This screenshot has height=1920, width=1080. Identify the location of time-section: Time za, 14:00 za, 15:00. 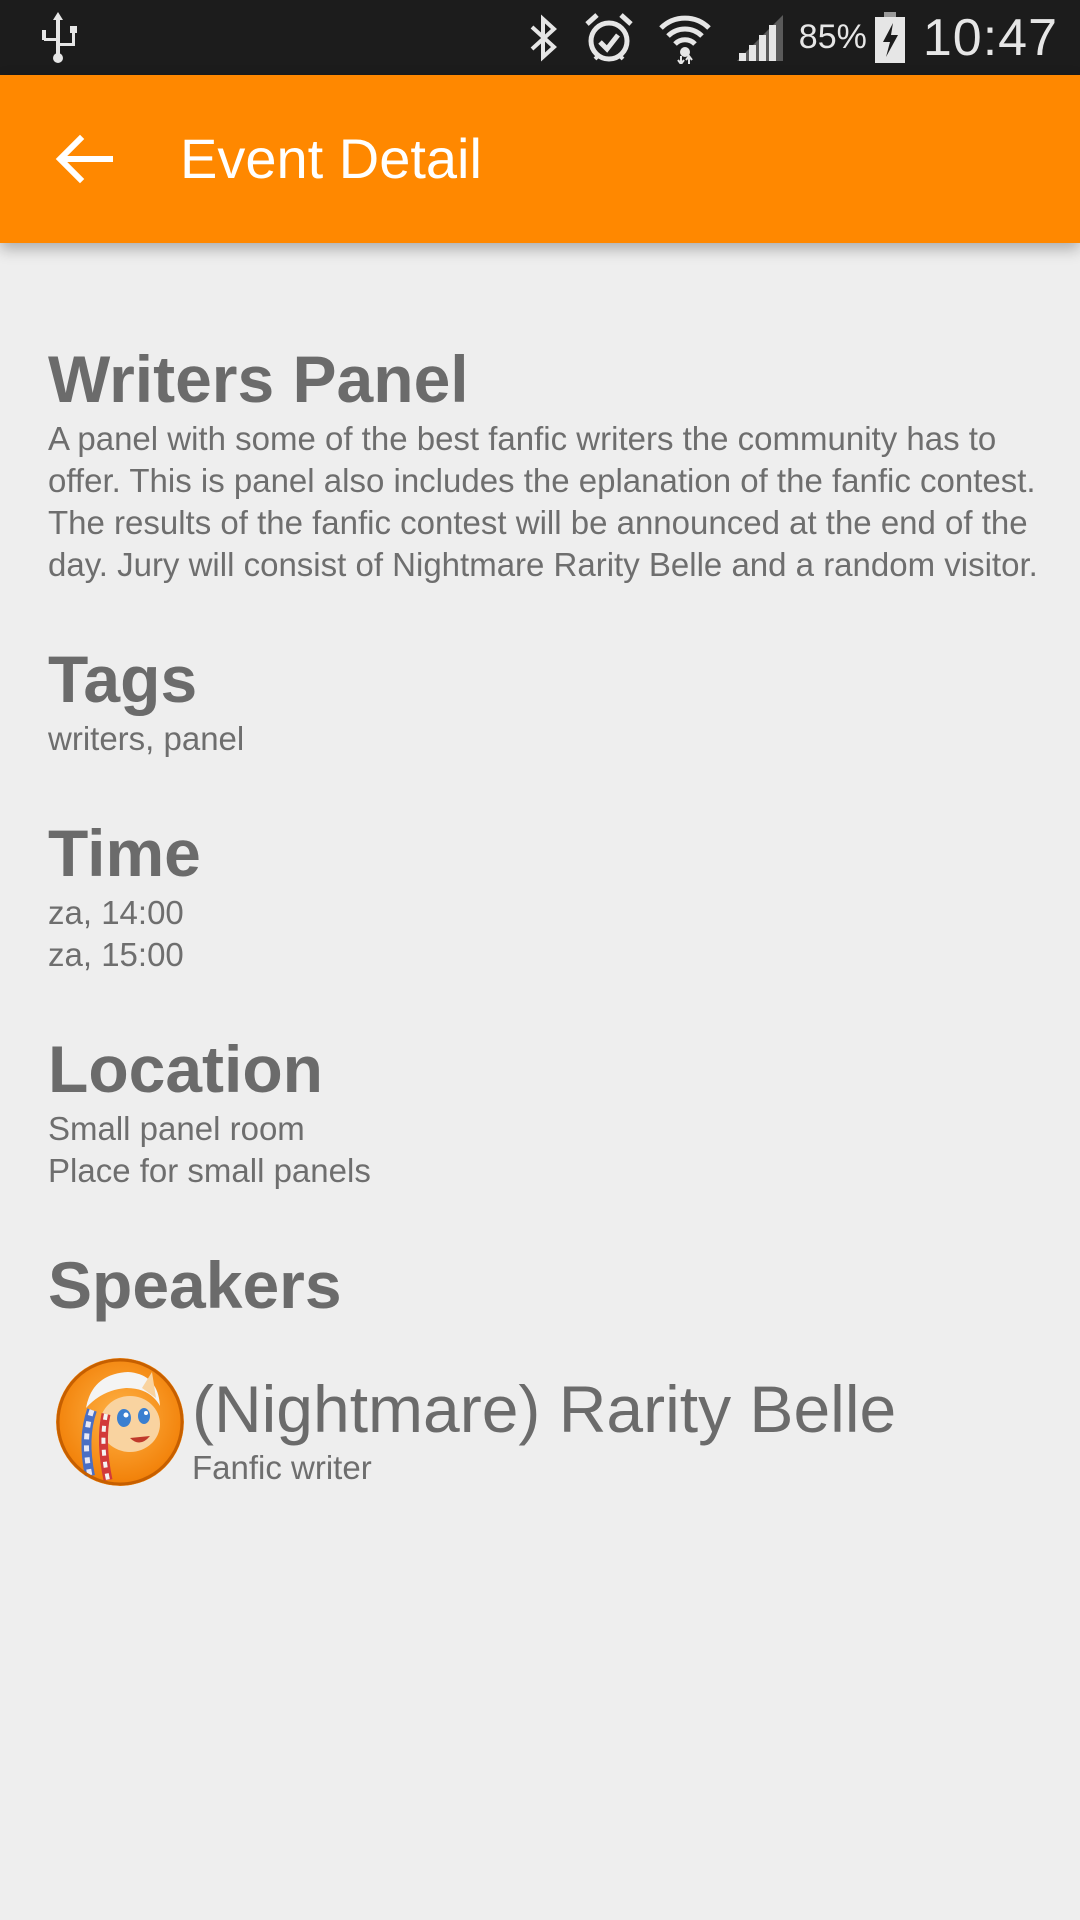
(543, 895).